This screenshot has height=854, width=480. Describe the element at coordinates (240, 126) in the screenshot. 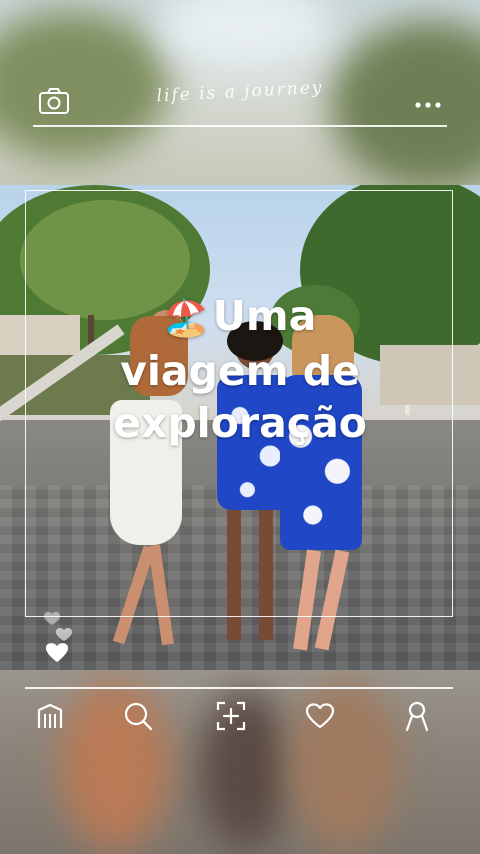

I see `header-divider` at that location.